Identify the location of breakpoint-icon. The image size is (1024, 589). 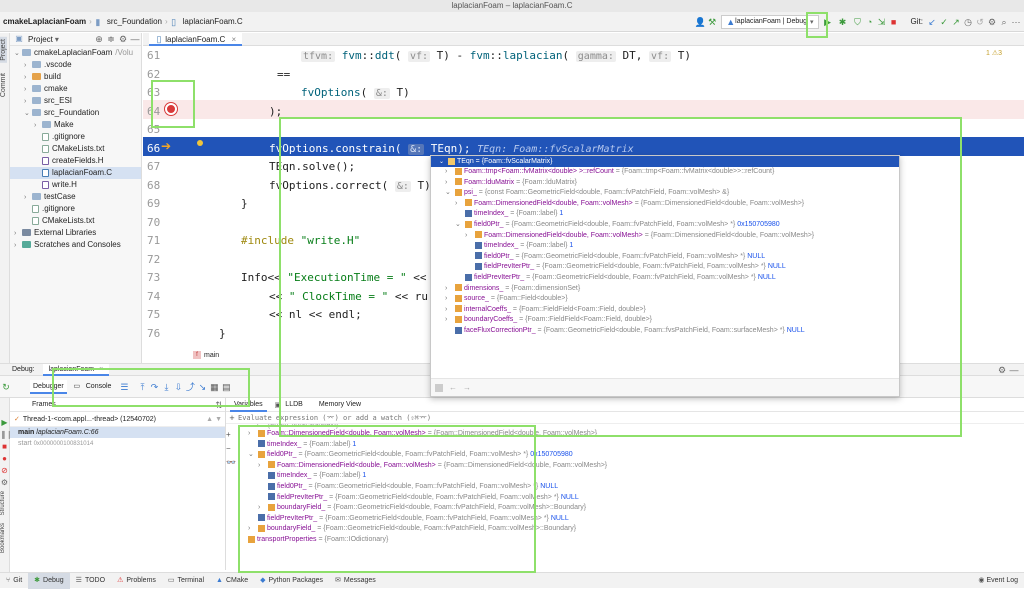
(171, 109).